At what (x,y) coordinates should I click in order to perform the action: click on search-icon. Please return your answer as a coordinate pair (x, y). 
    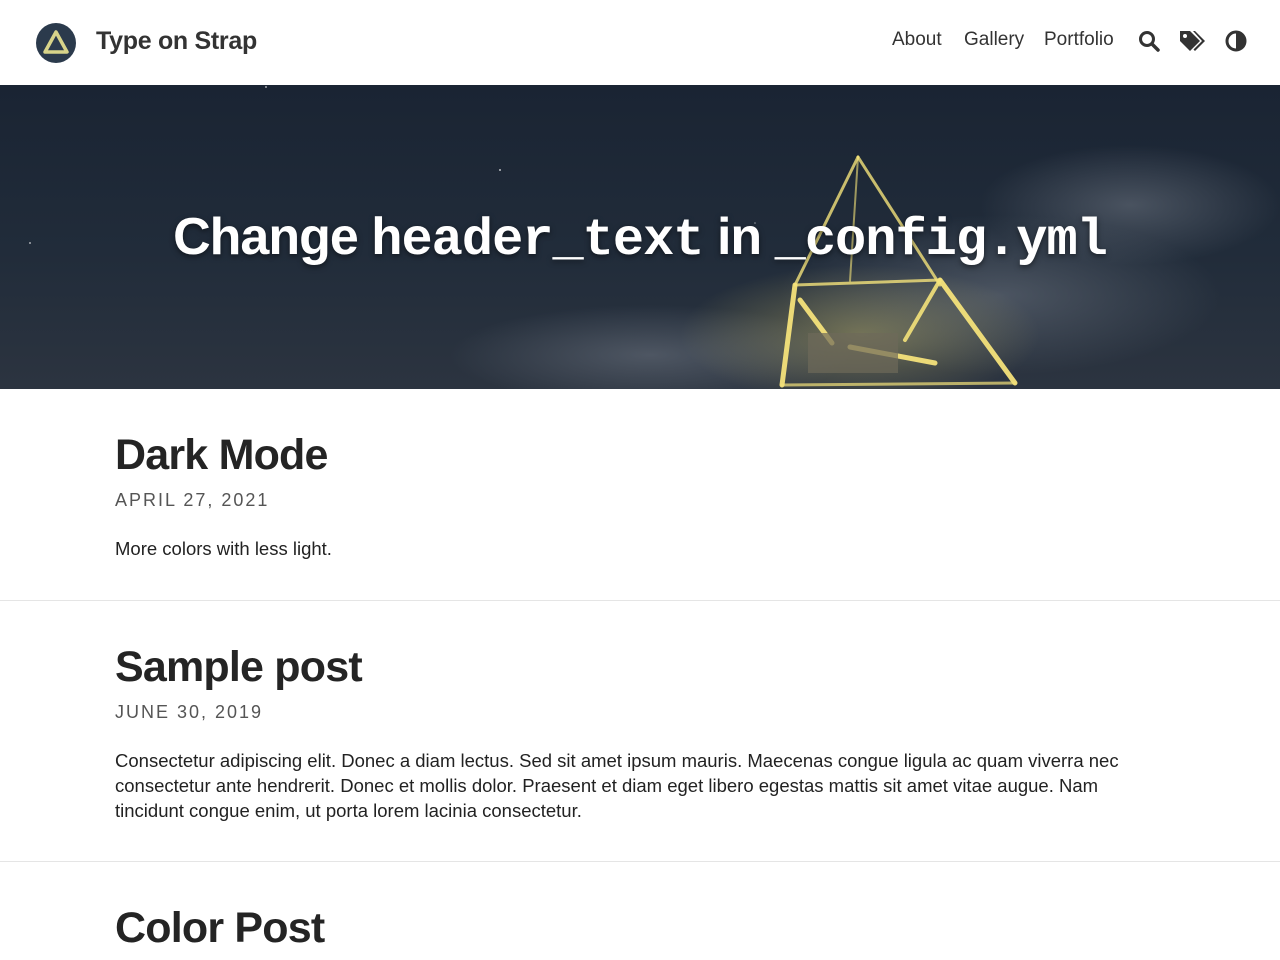
    Looking at the image, I should click on (1149, 43).